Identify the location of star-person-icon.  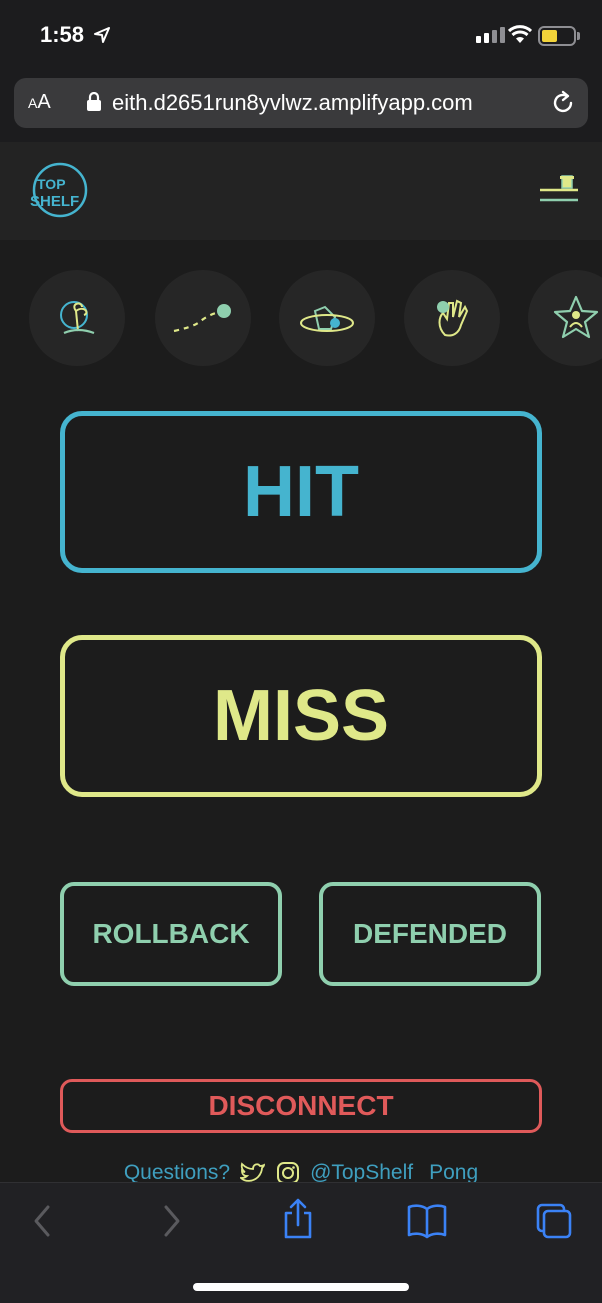
(576, 317).